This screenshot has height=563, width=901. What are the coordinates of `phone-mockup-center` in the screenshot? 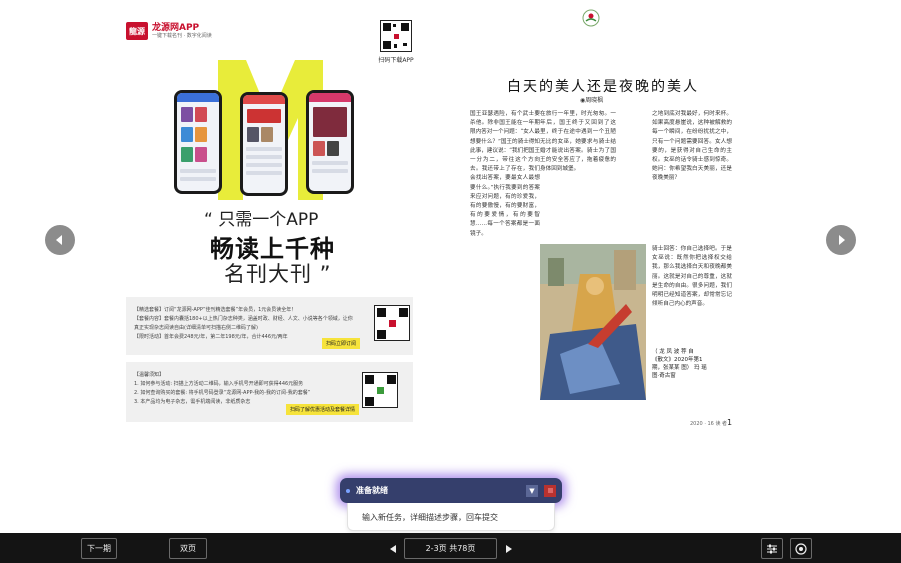 It's located at (264, 144).